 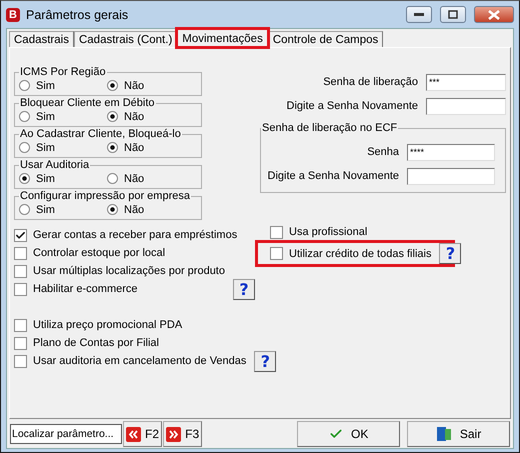 I want to click on checkbox-label: Usar múltiplas localizações por produto, so click(x=129, y=271).